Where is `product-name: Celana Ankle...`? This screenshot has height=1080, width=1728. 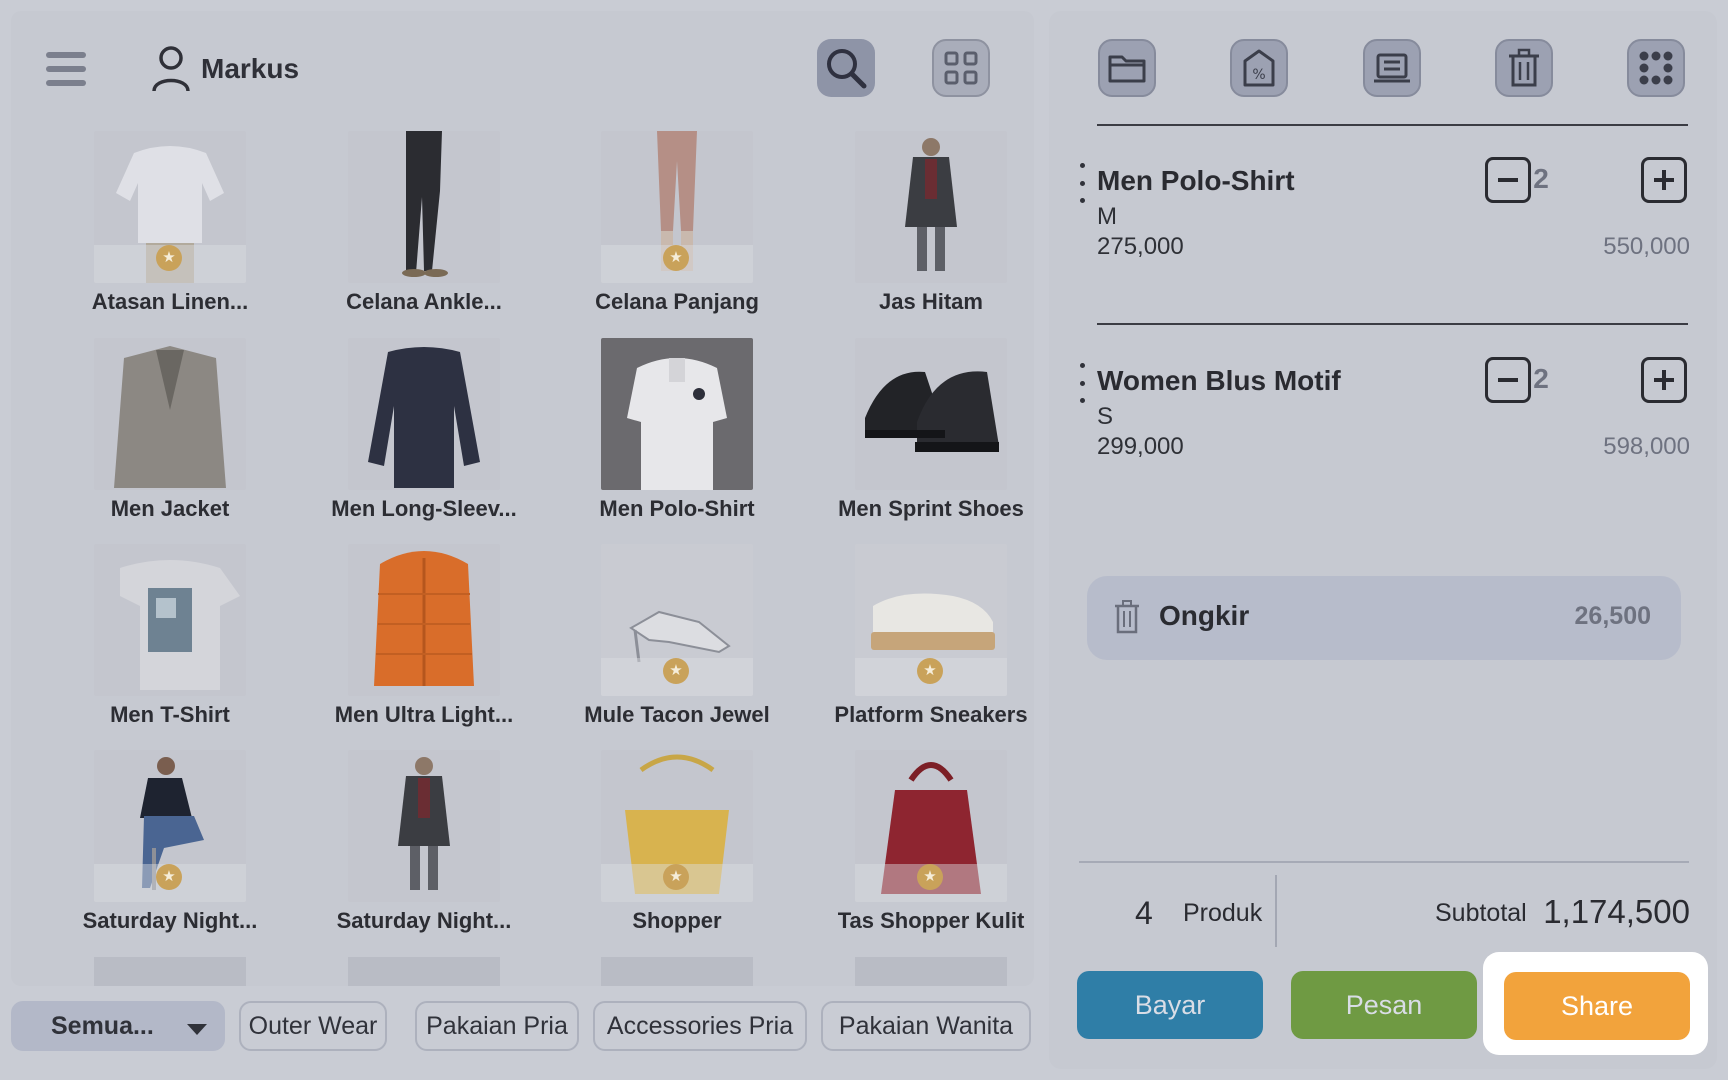 product-name: Celana Ankle... is located at coordinates (424, 301).